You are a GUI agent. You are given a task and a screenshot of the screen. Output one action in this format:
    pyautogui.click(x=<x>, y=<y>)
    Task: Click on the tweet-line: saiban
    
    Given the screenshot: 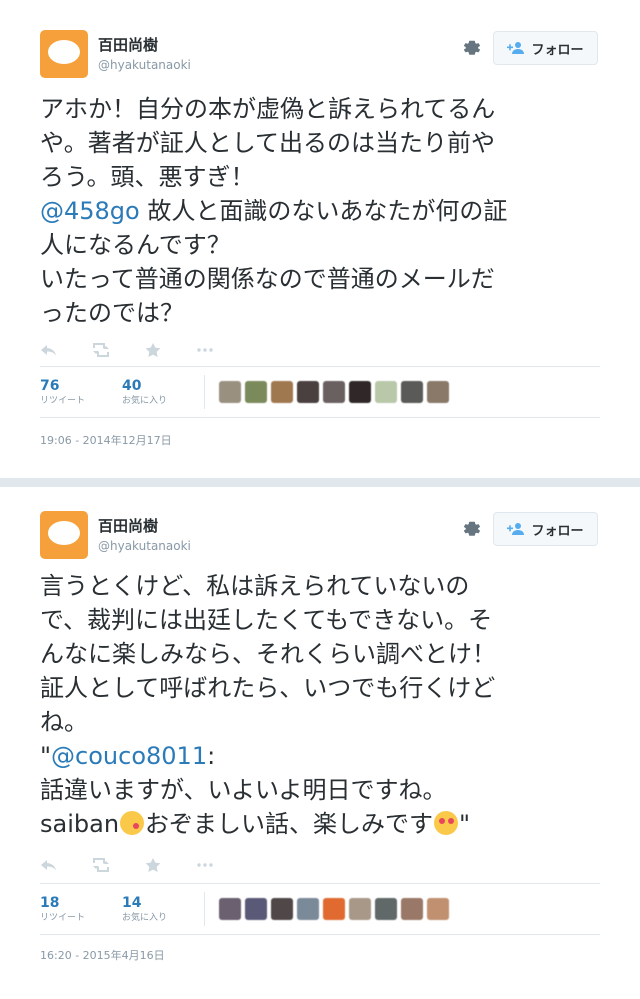 What is the action you would take?
    pyautogui.click(x=80, y=824)
    